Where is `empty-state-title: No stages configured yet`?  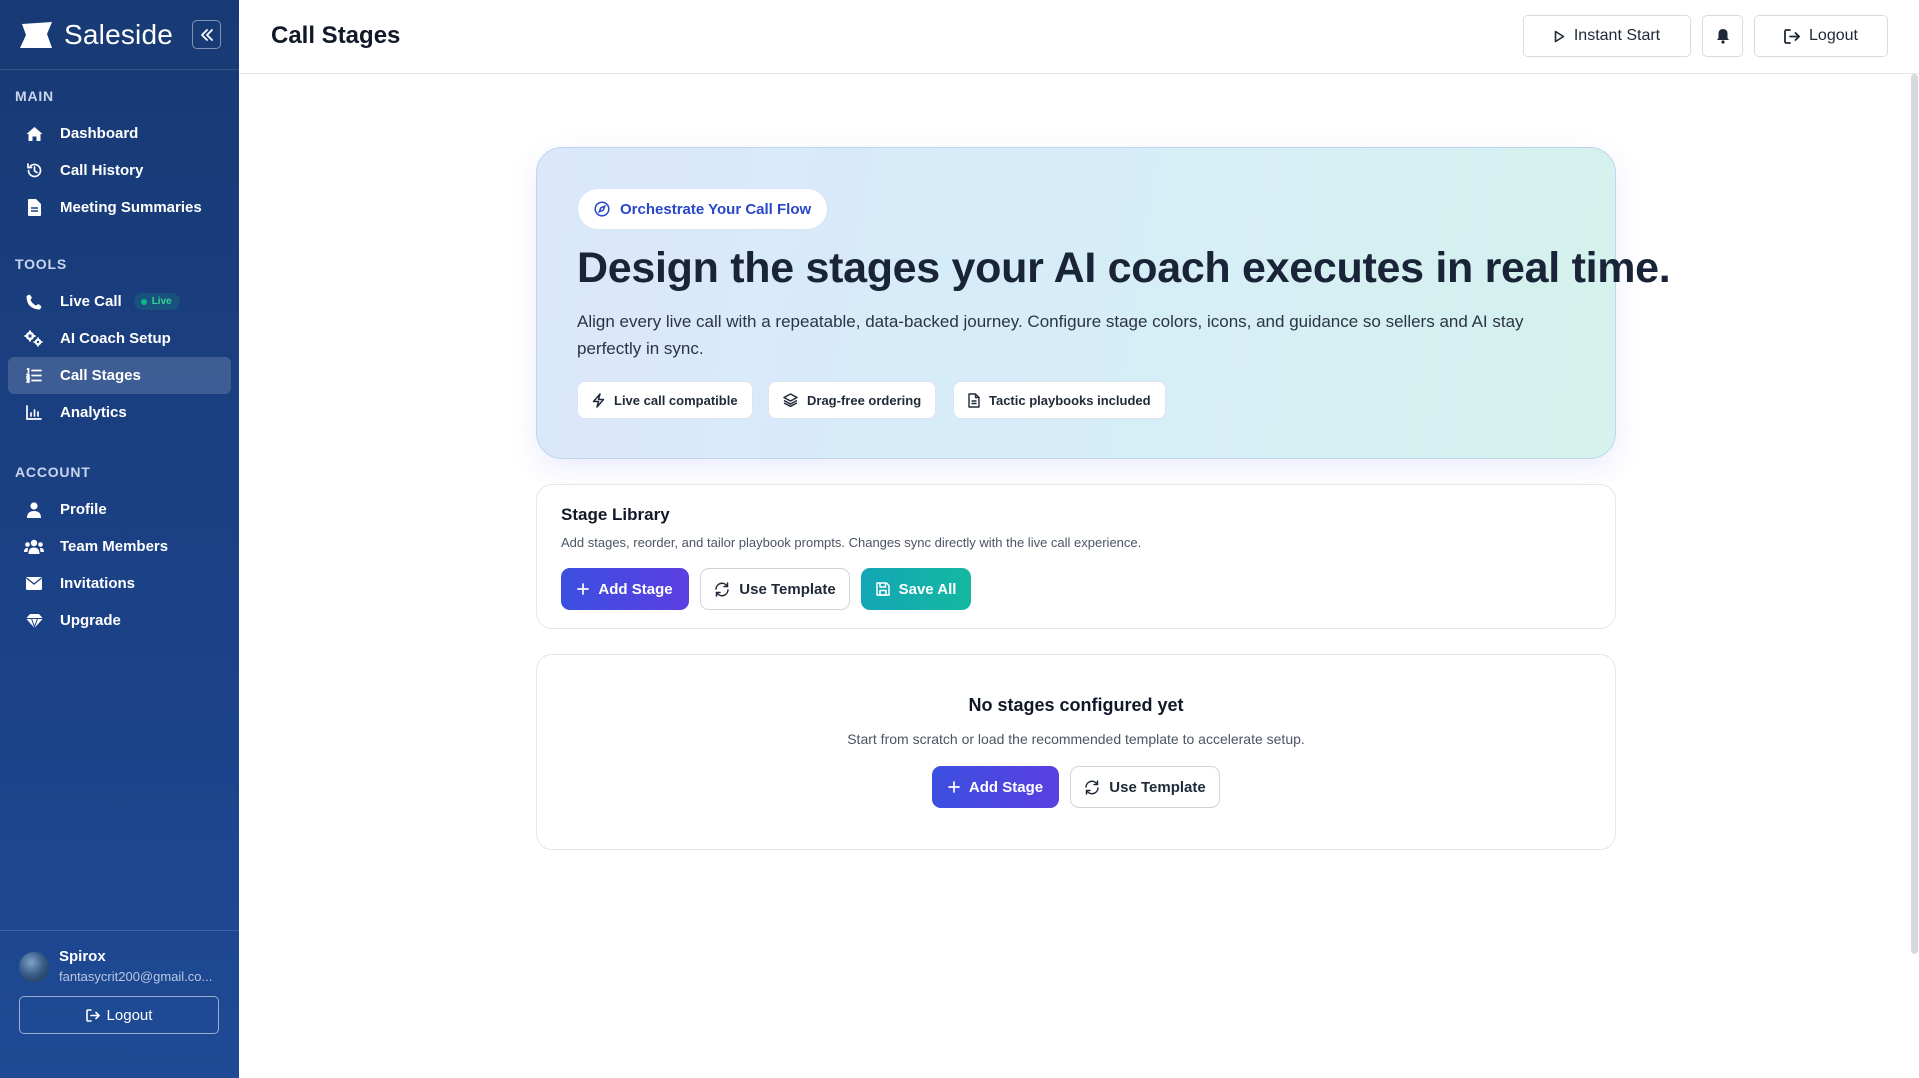 empty-state-title: No stages configured yet is located at coordinates (1076, 705).